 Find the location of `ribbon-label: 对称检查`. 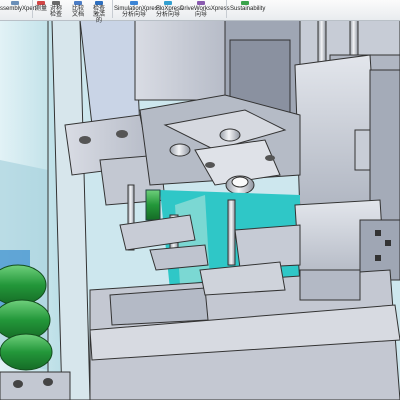

ribbon-label: 对称检查 is located at coordinates (56, 12).